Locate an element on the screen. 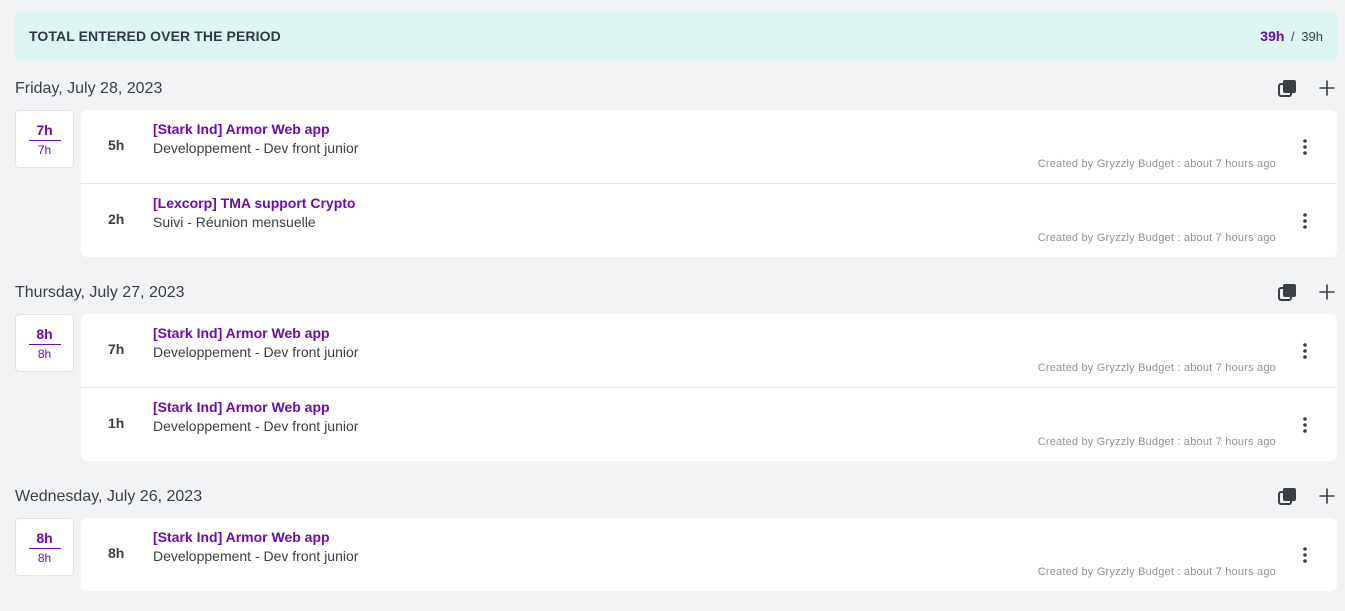 The height and width of the screenshot is (611, 1345). entry-hours: 8h is located at coordinates (116, 553).